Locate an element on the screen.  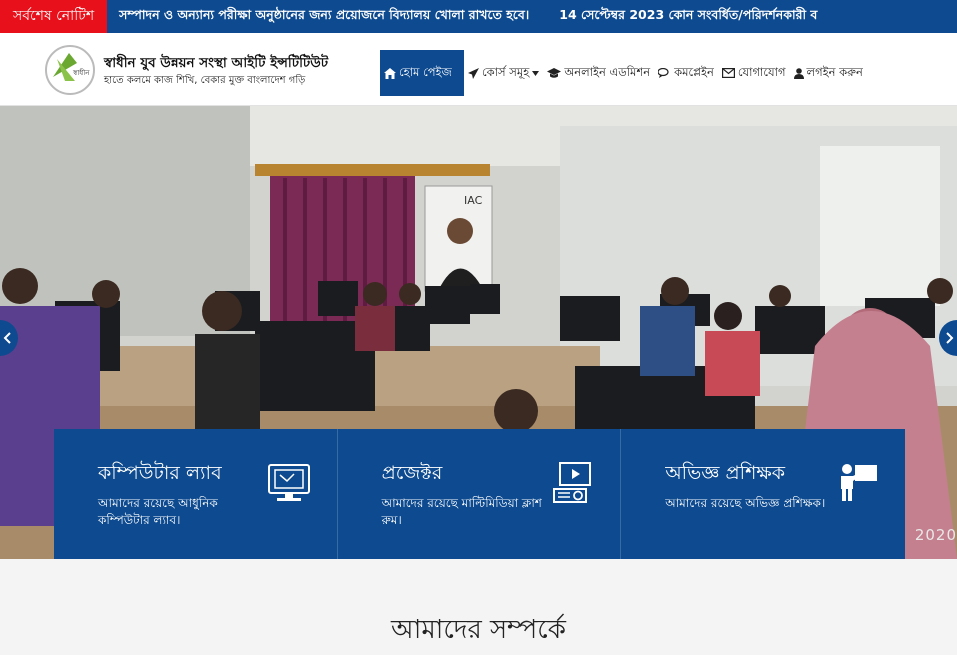
nav-login: লগইন করুন is located at coordinates (828, 73).